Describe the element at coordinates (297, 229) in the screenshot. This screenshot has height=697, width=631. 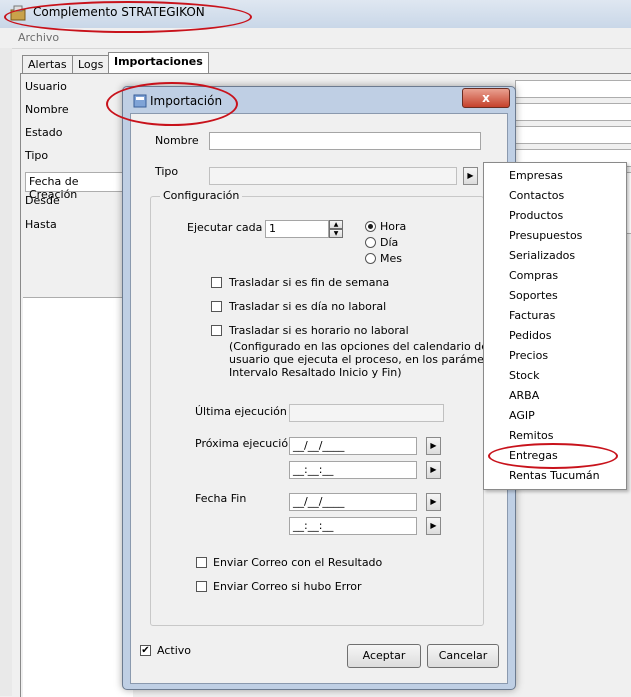
I see `ejecutar-cada-input: 1` at that location.